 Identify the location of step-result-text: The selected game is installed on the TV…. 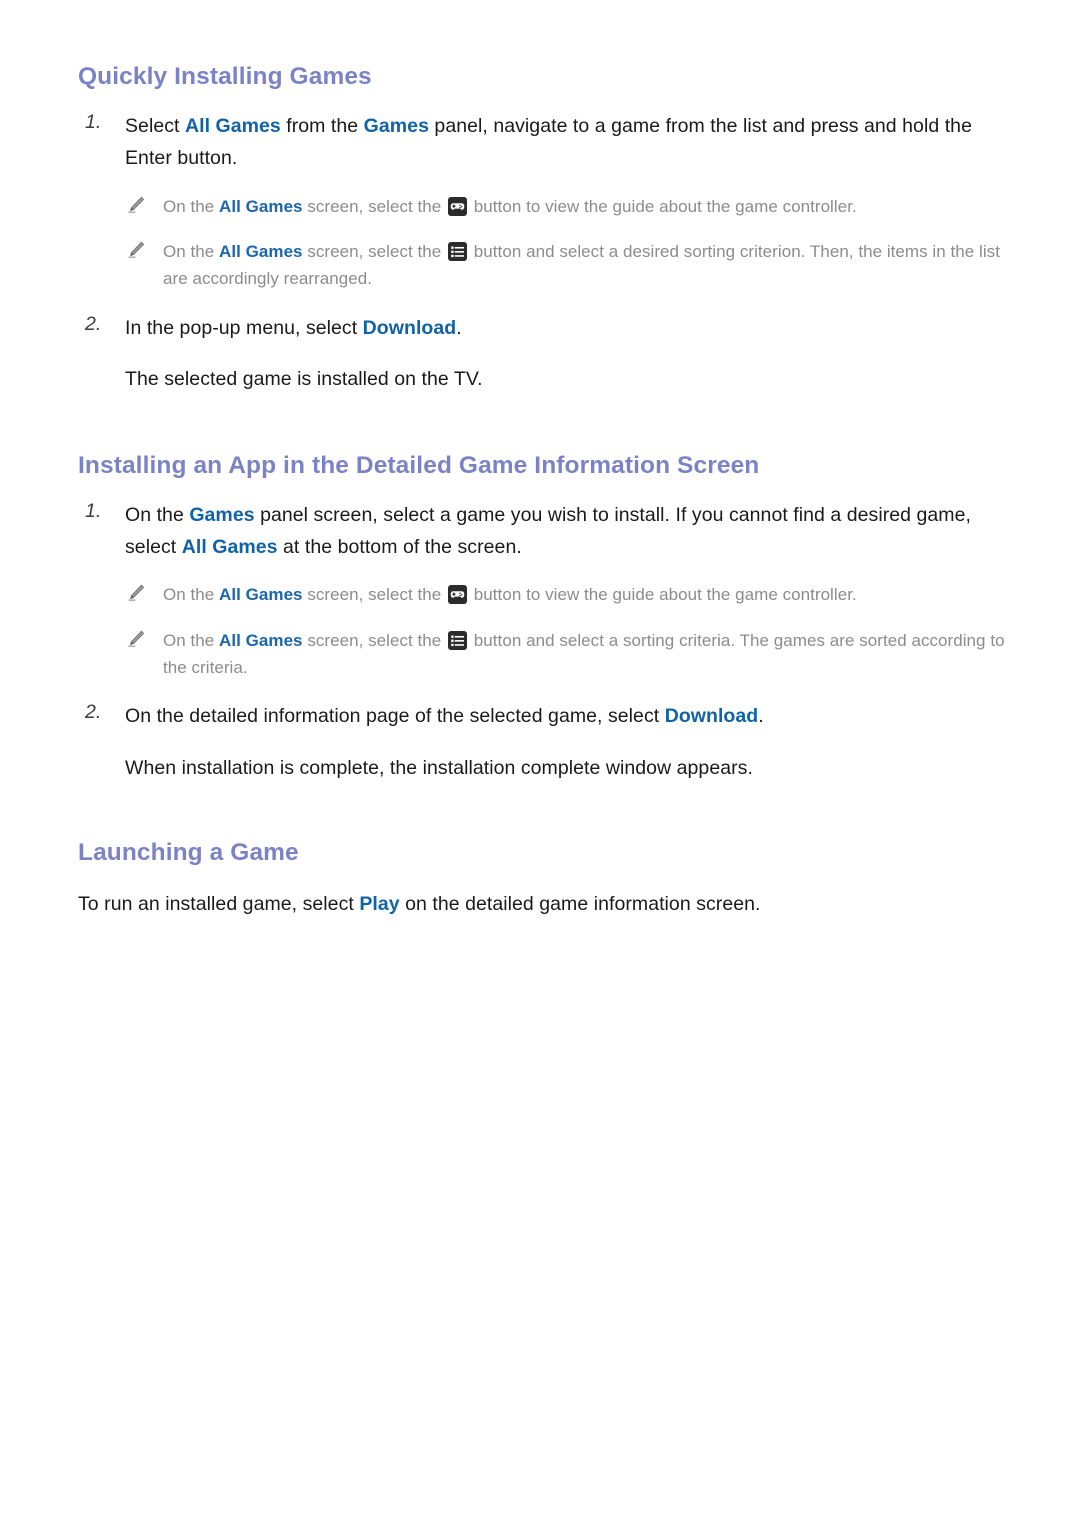
(304, 379).